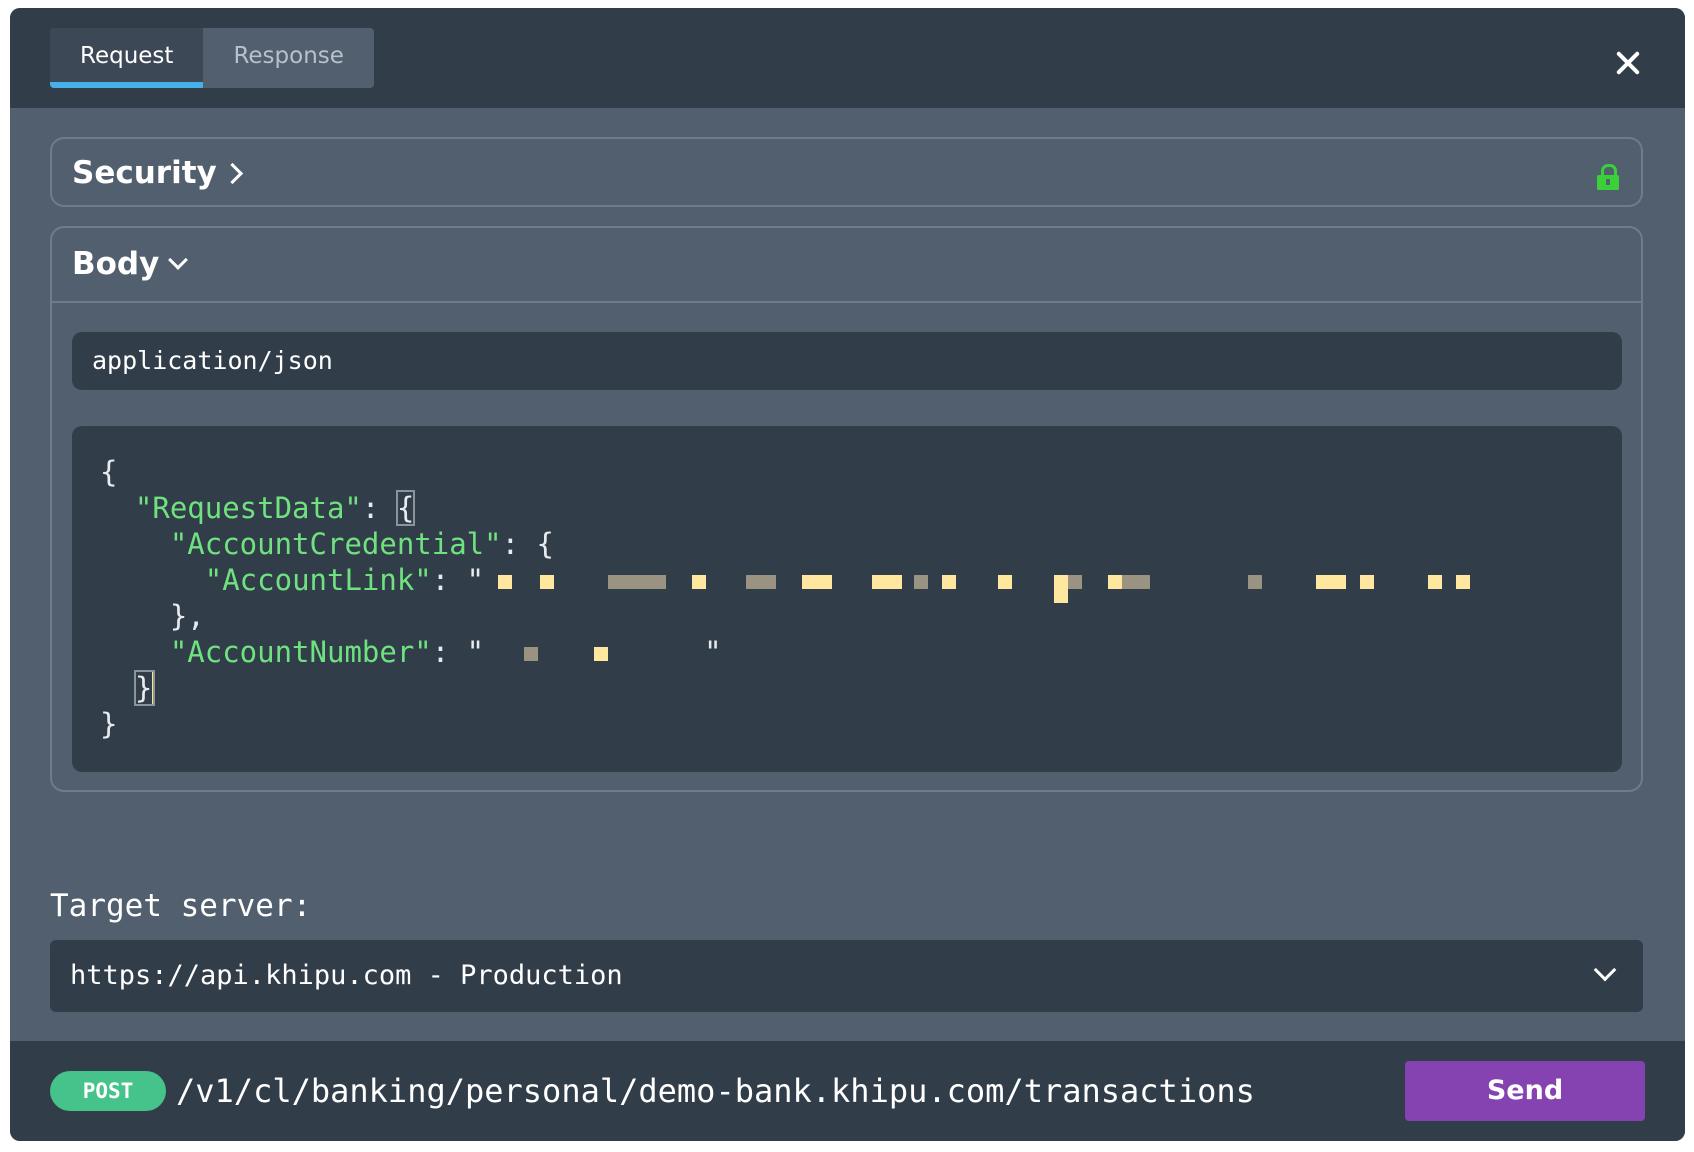 Image resolution: width=1694 pixels, height=1152 pixels. Describe the element at coordinates (846, 264) in the screenshot. I see `body-header: Body` at that location.